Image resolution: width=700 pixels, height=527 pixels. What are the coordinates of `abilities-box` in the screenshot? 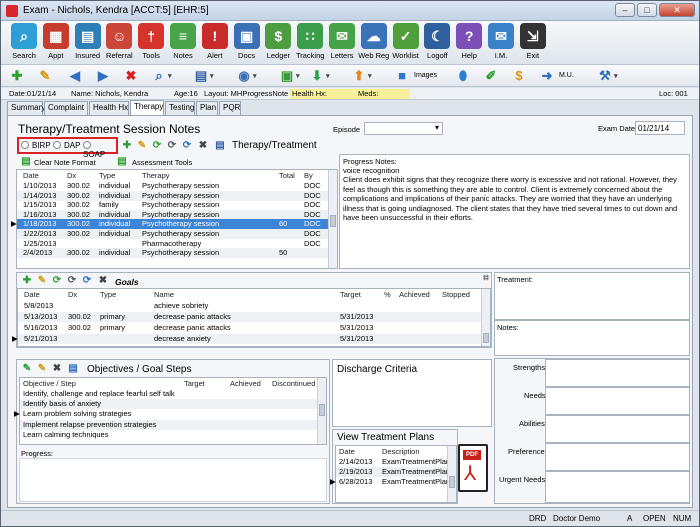 It's located at (617, 429).